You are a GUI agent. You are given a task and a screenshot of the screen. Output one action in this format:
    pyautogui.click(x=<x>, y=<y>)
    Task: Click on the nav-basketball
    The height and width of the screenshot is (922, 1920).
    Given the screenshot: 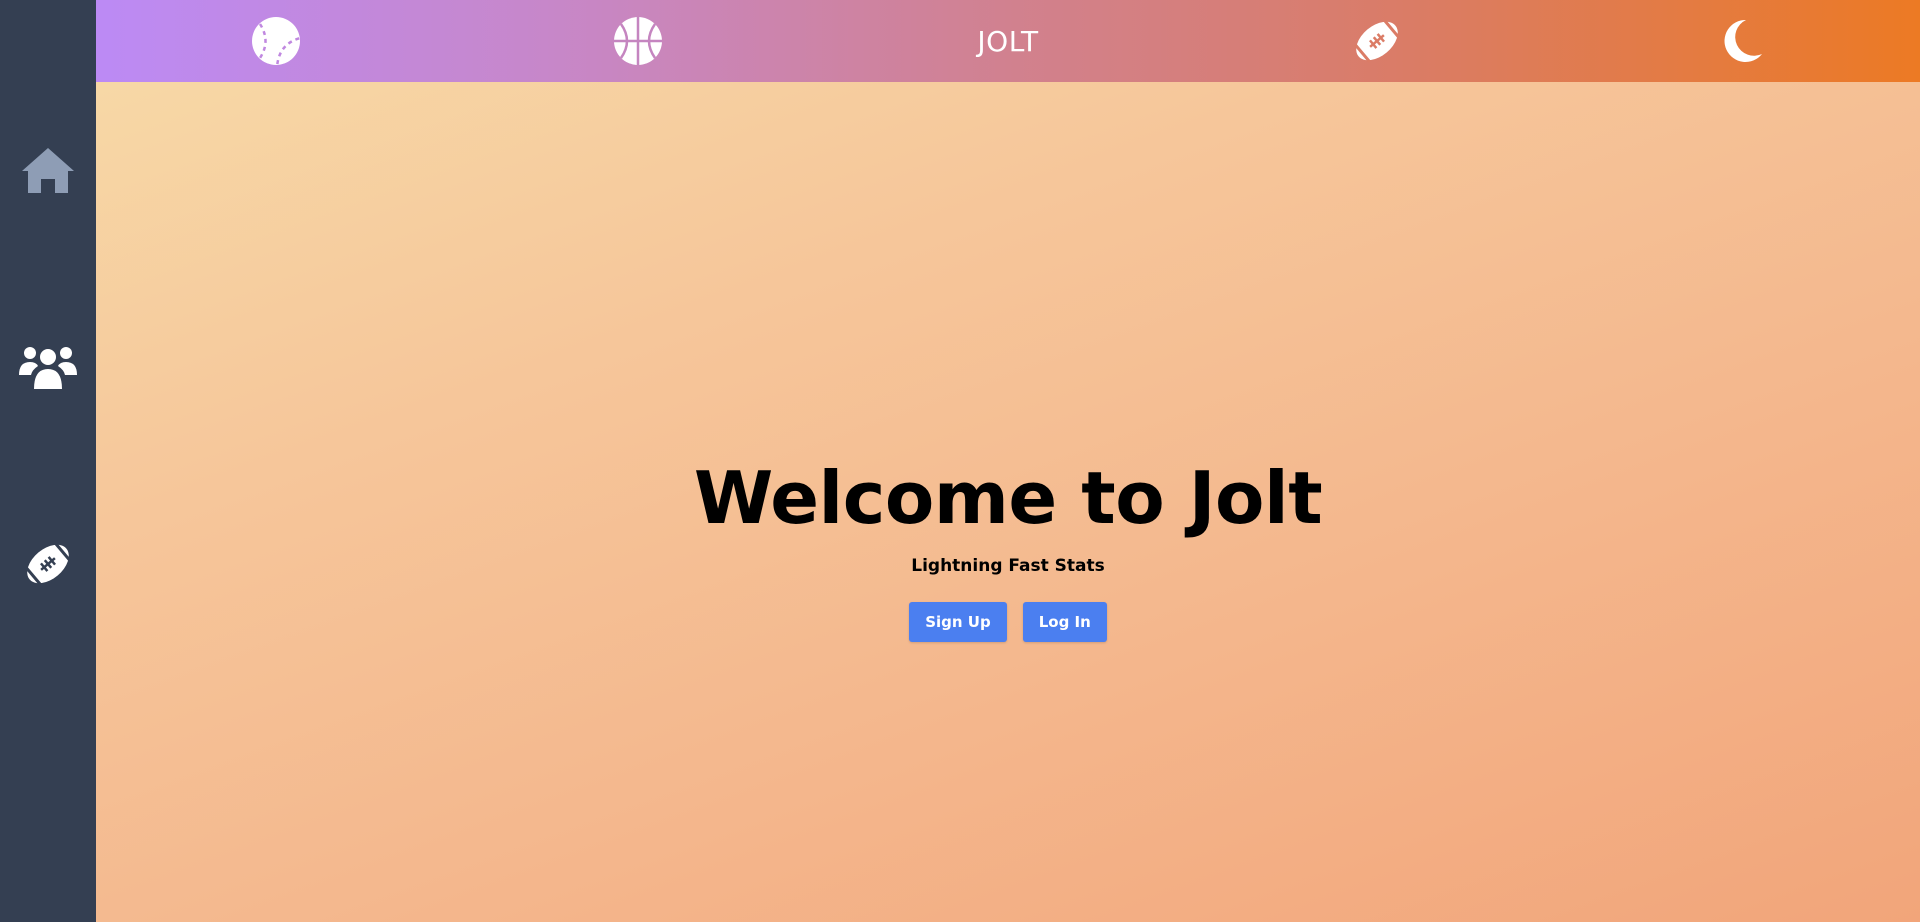 What is the action you would take?
    pyautogui.click(x=638, y=41)
    